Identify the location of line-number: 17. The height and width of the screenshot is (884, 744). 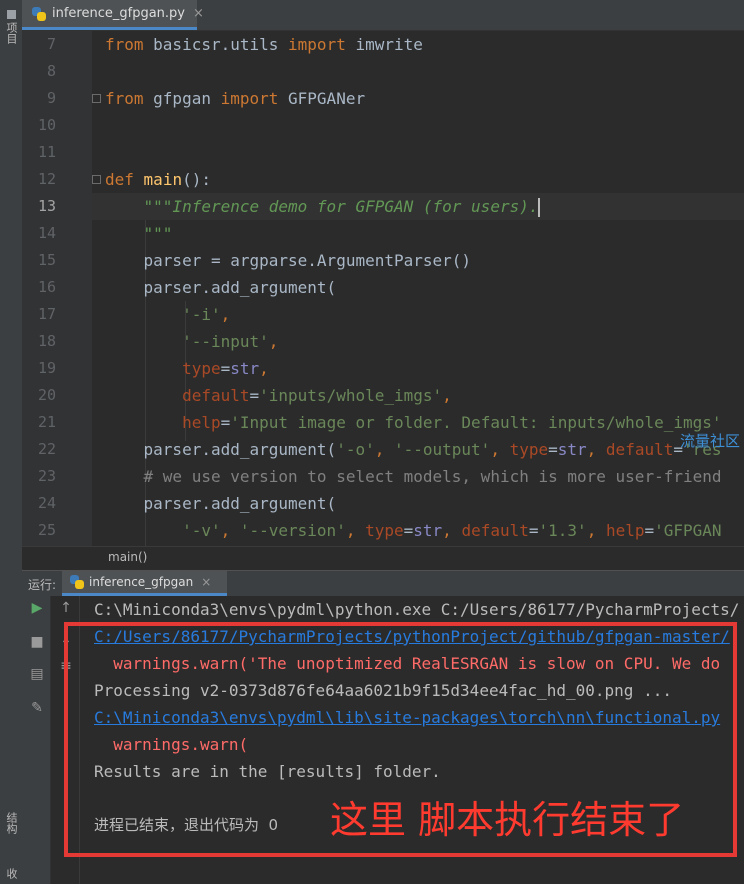
(46, 314).